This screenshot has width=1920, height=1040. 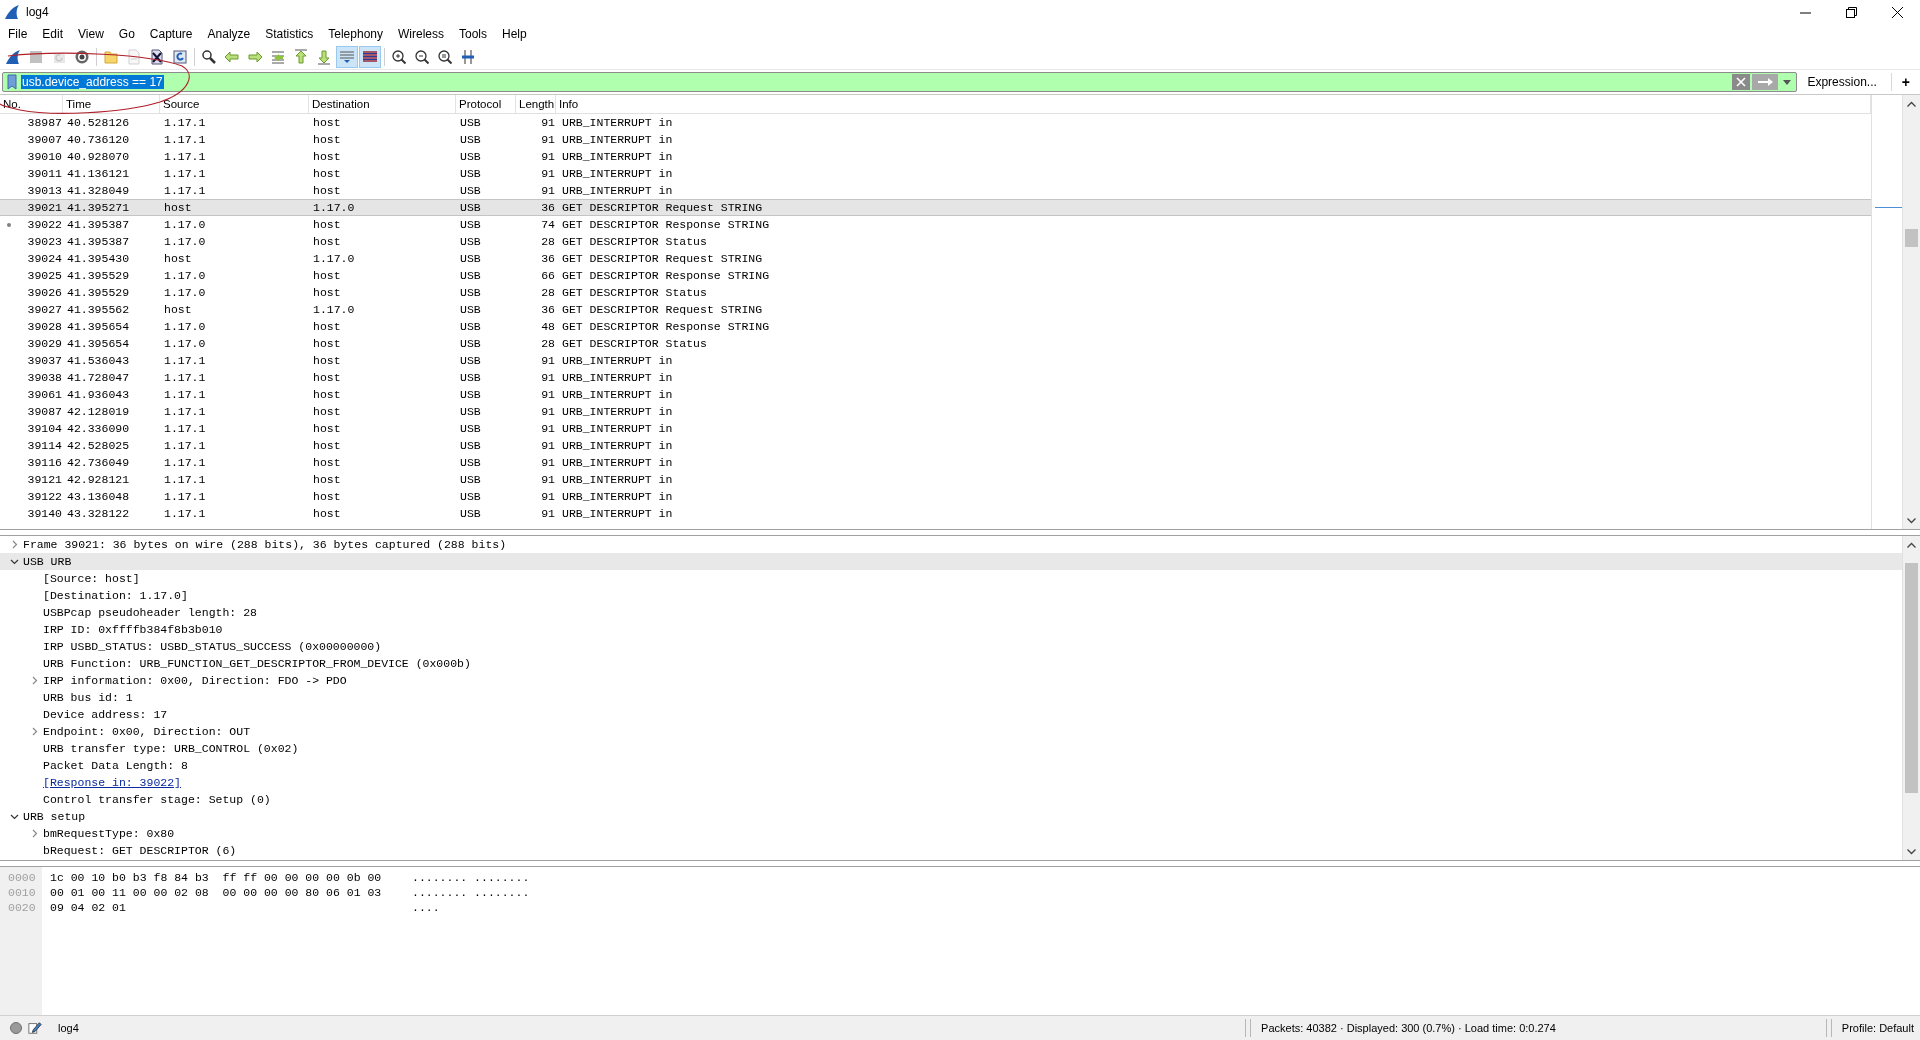 What do you see at coordinates (133, 629) in the screenshot?
I see `tree-item: IRP ID: 0xffffb384f8b3b010` at bounding box center [133, 629].